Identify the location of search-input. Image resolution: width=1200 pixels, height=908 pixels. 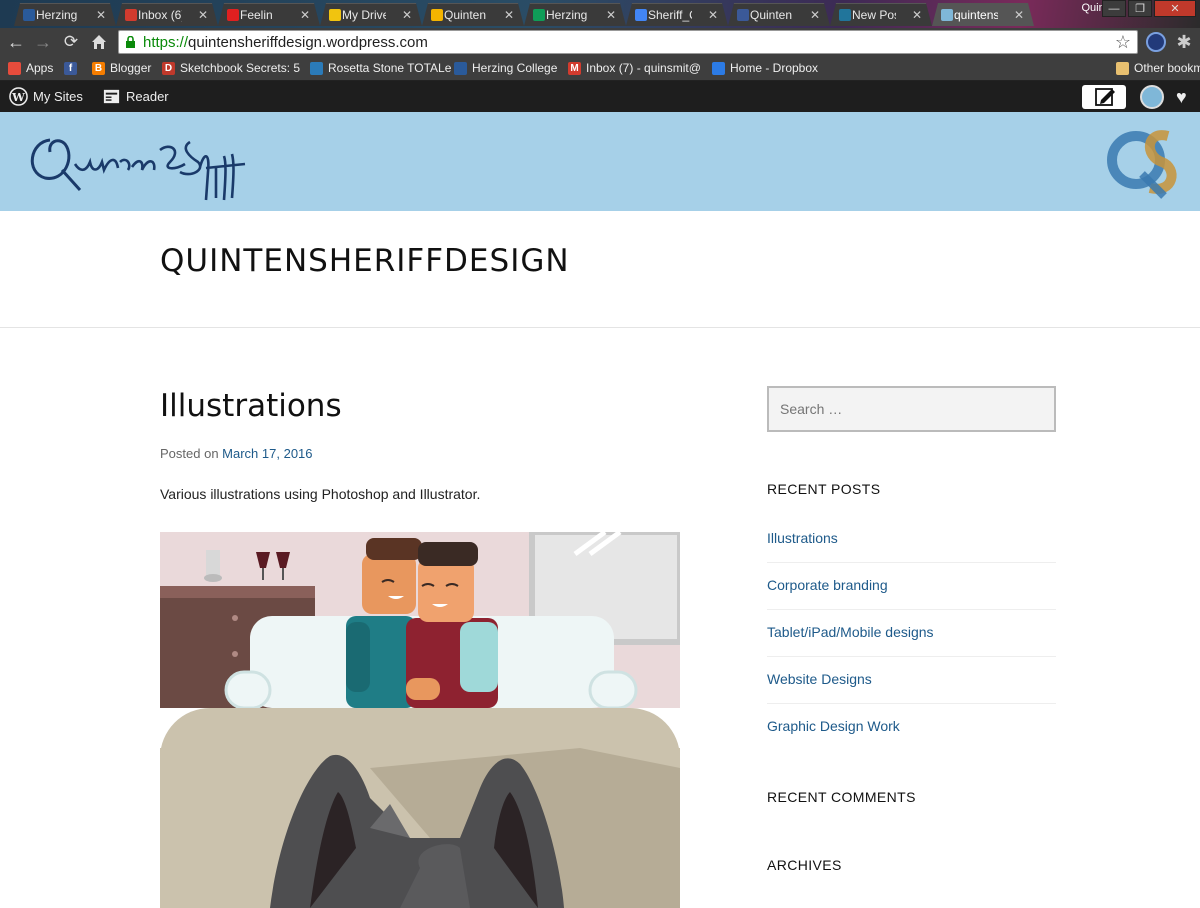
(911, 409).